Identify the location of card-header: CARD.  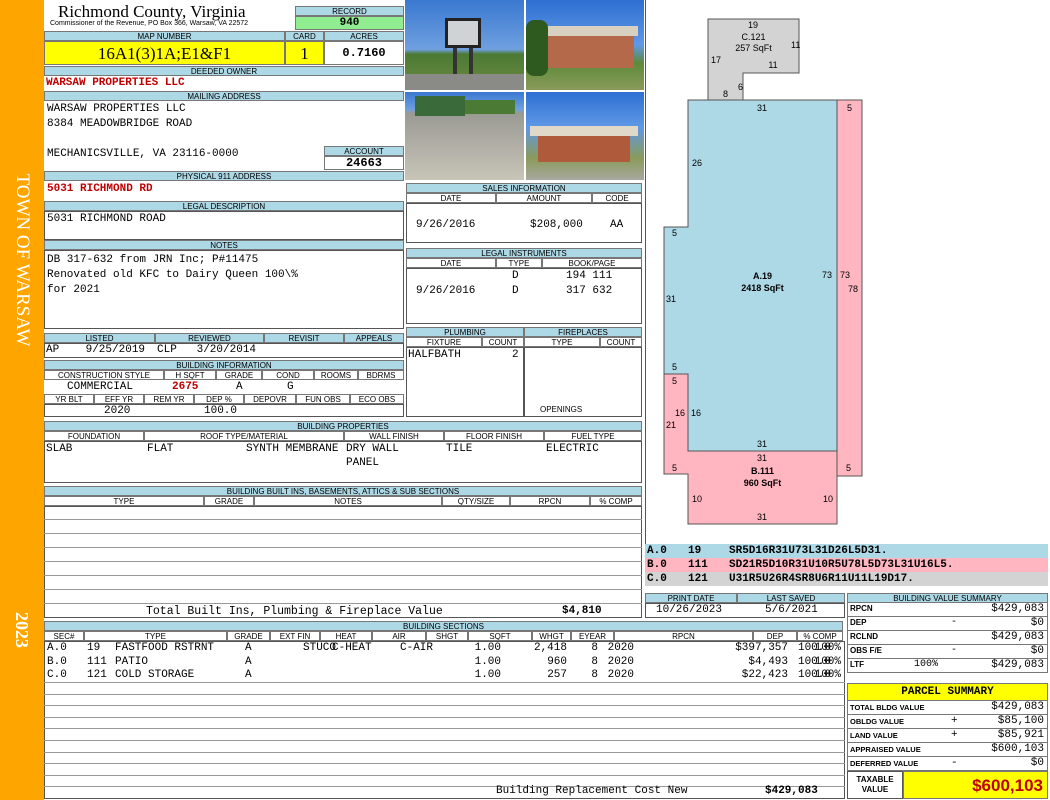
(304, 36).